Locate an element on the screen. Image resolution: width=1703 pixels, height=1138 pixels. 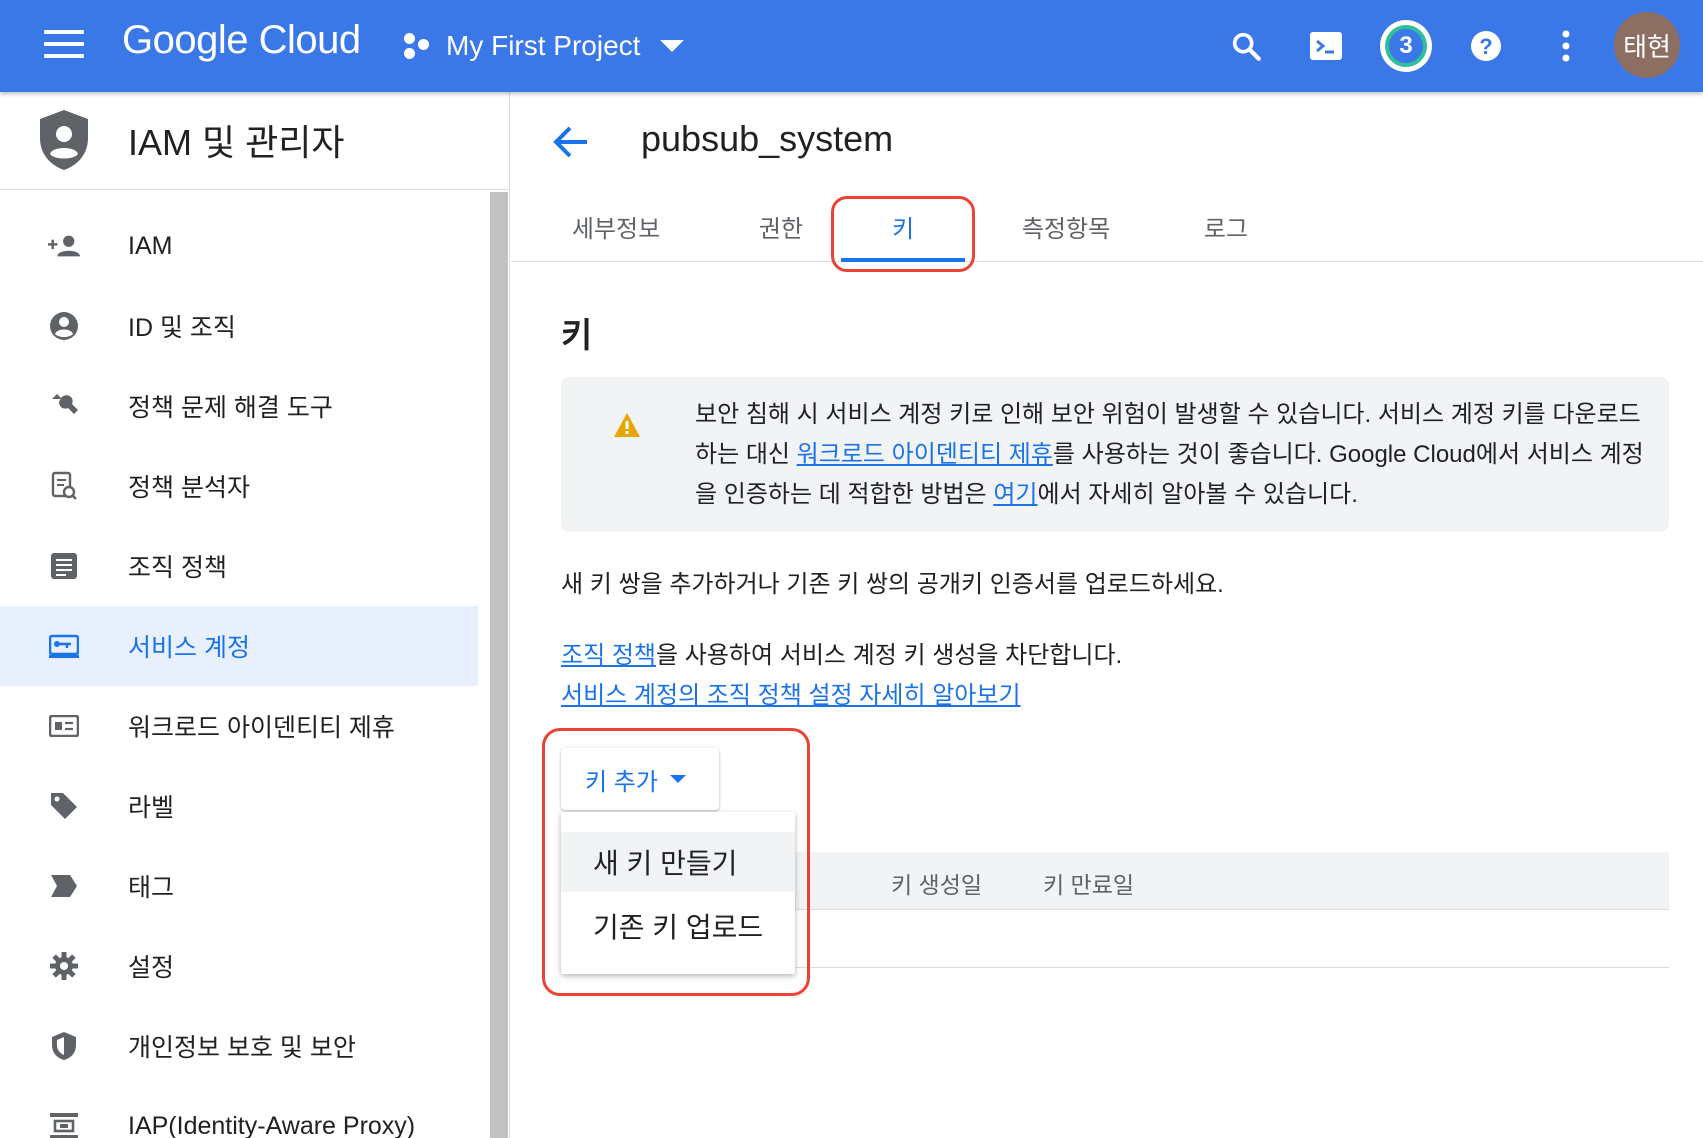
org-policy-link: 조직 정책 is located at coordinates (608, 655).